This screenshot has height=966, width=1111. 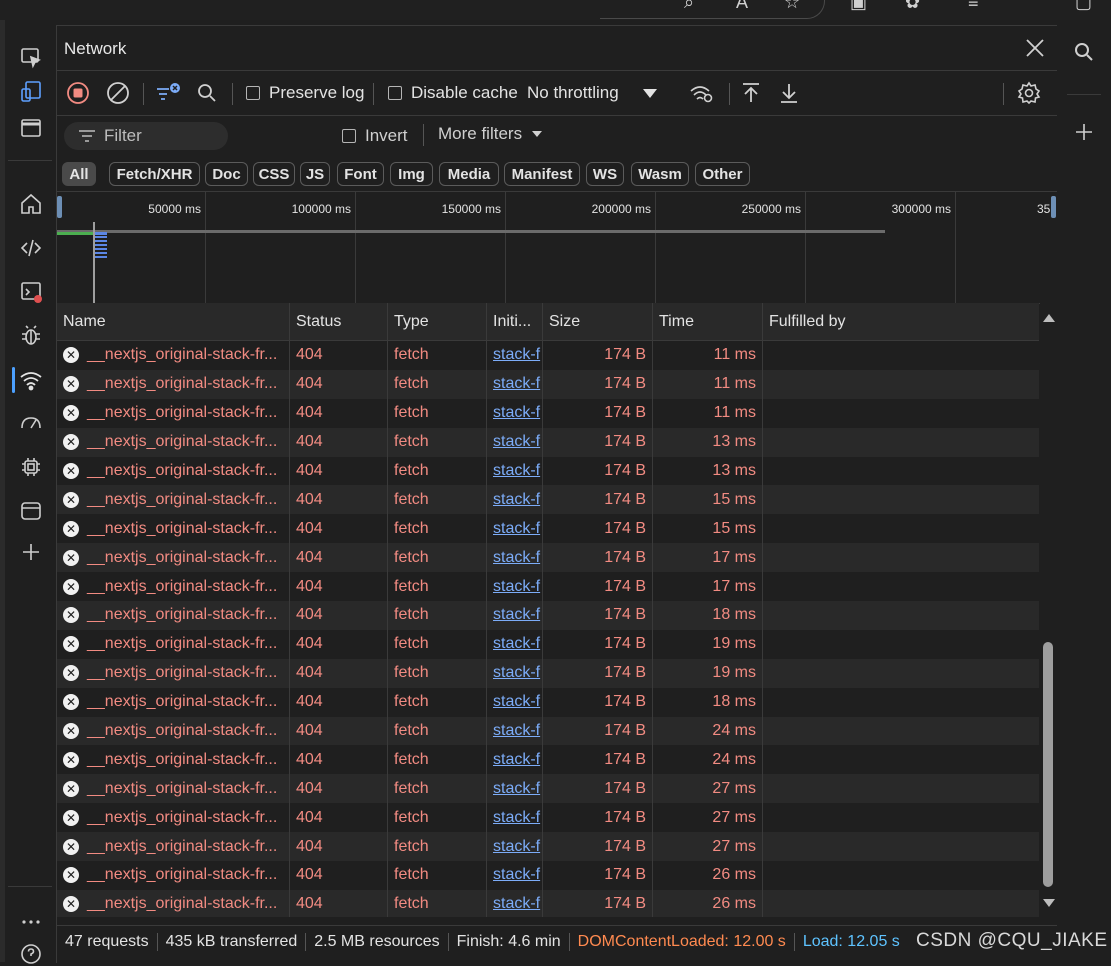 What do you see at coordinates (973, 6) in the screenshot?
I see `collections-icon: ≡` at bounding box center [973, 6].